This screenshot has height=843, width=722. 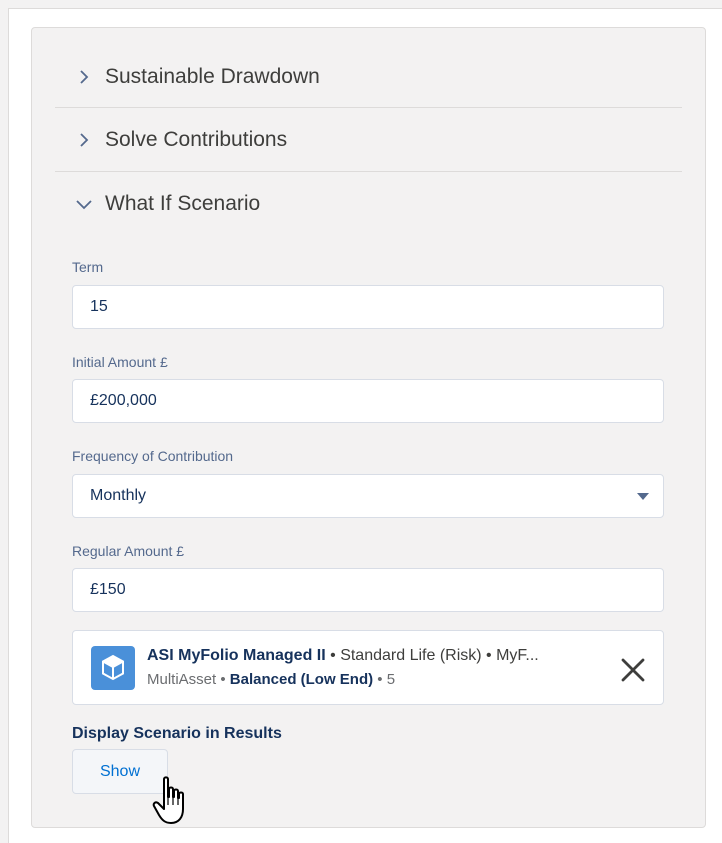 What do you see at coordinates (108, 589) in the screenshot?
I see `regular-amount-value: £150` at bounding box center [108, 589].